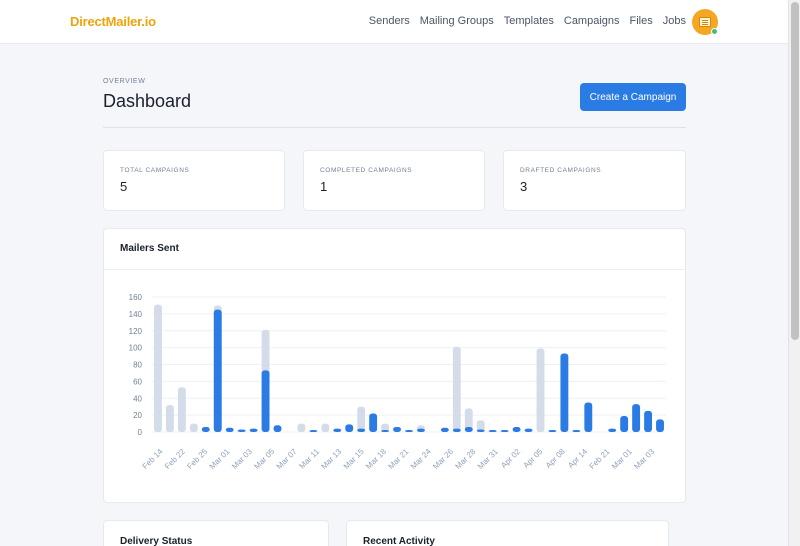 The image size is (800, 546). Describe the element at coordinates (136, 297) in the screenshot. I see `y-tick-label: 160` at that location.